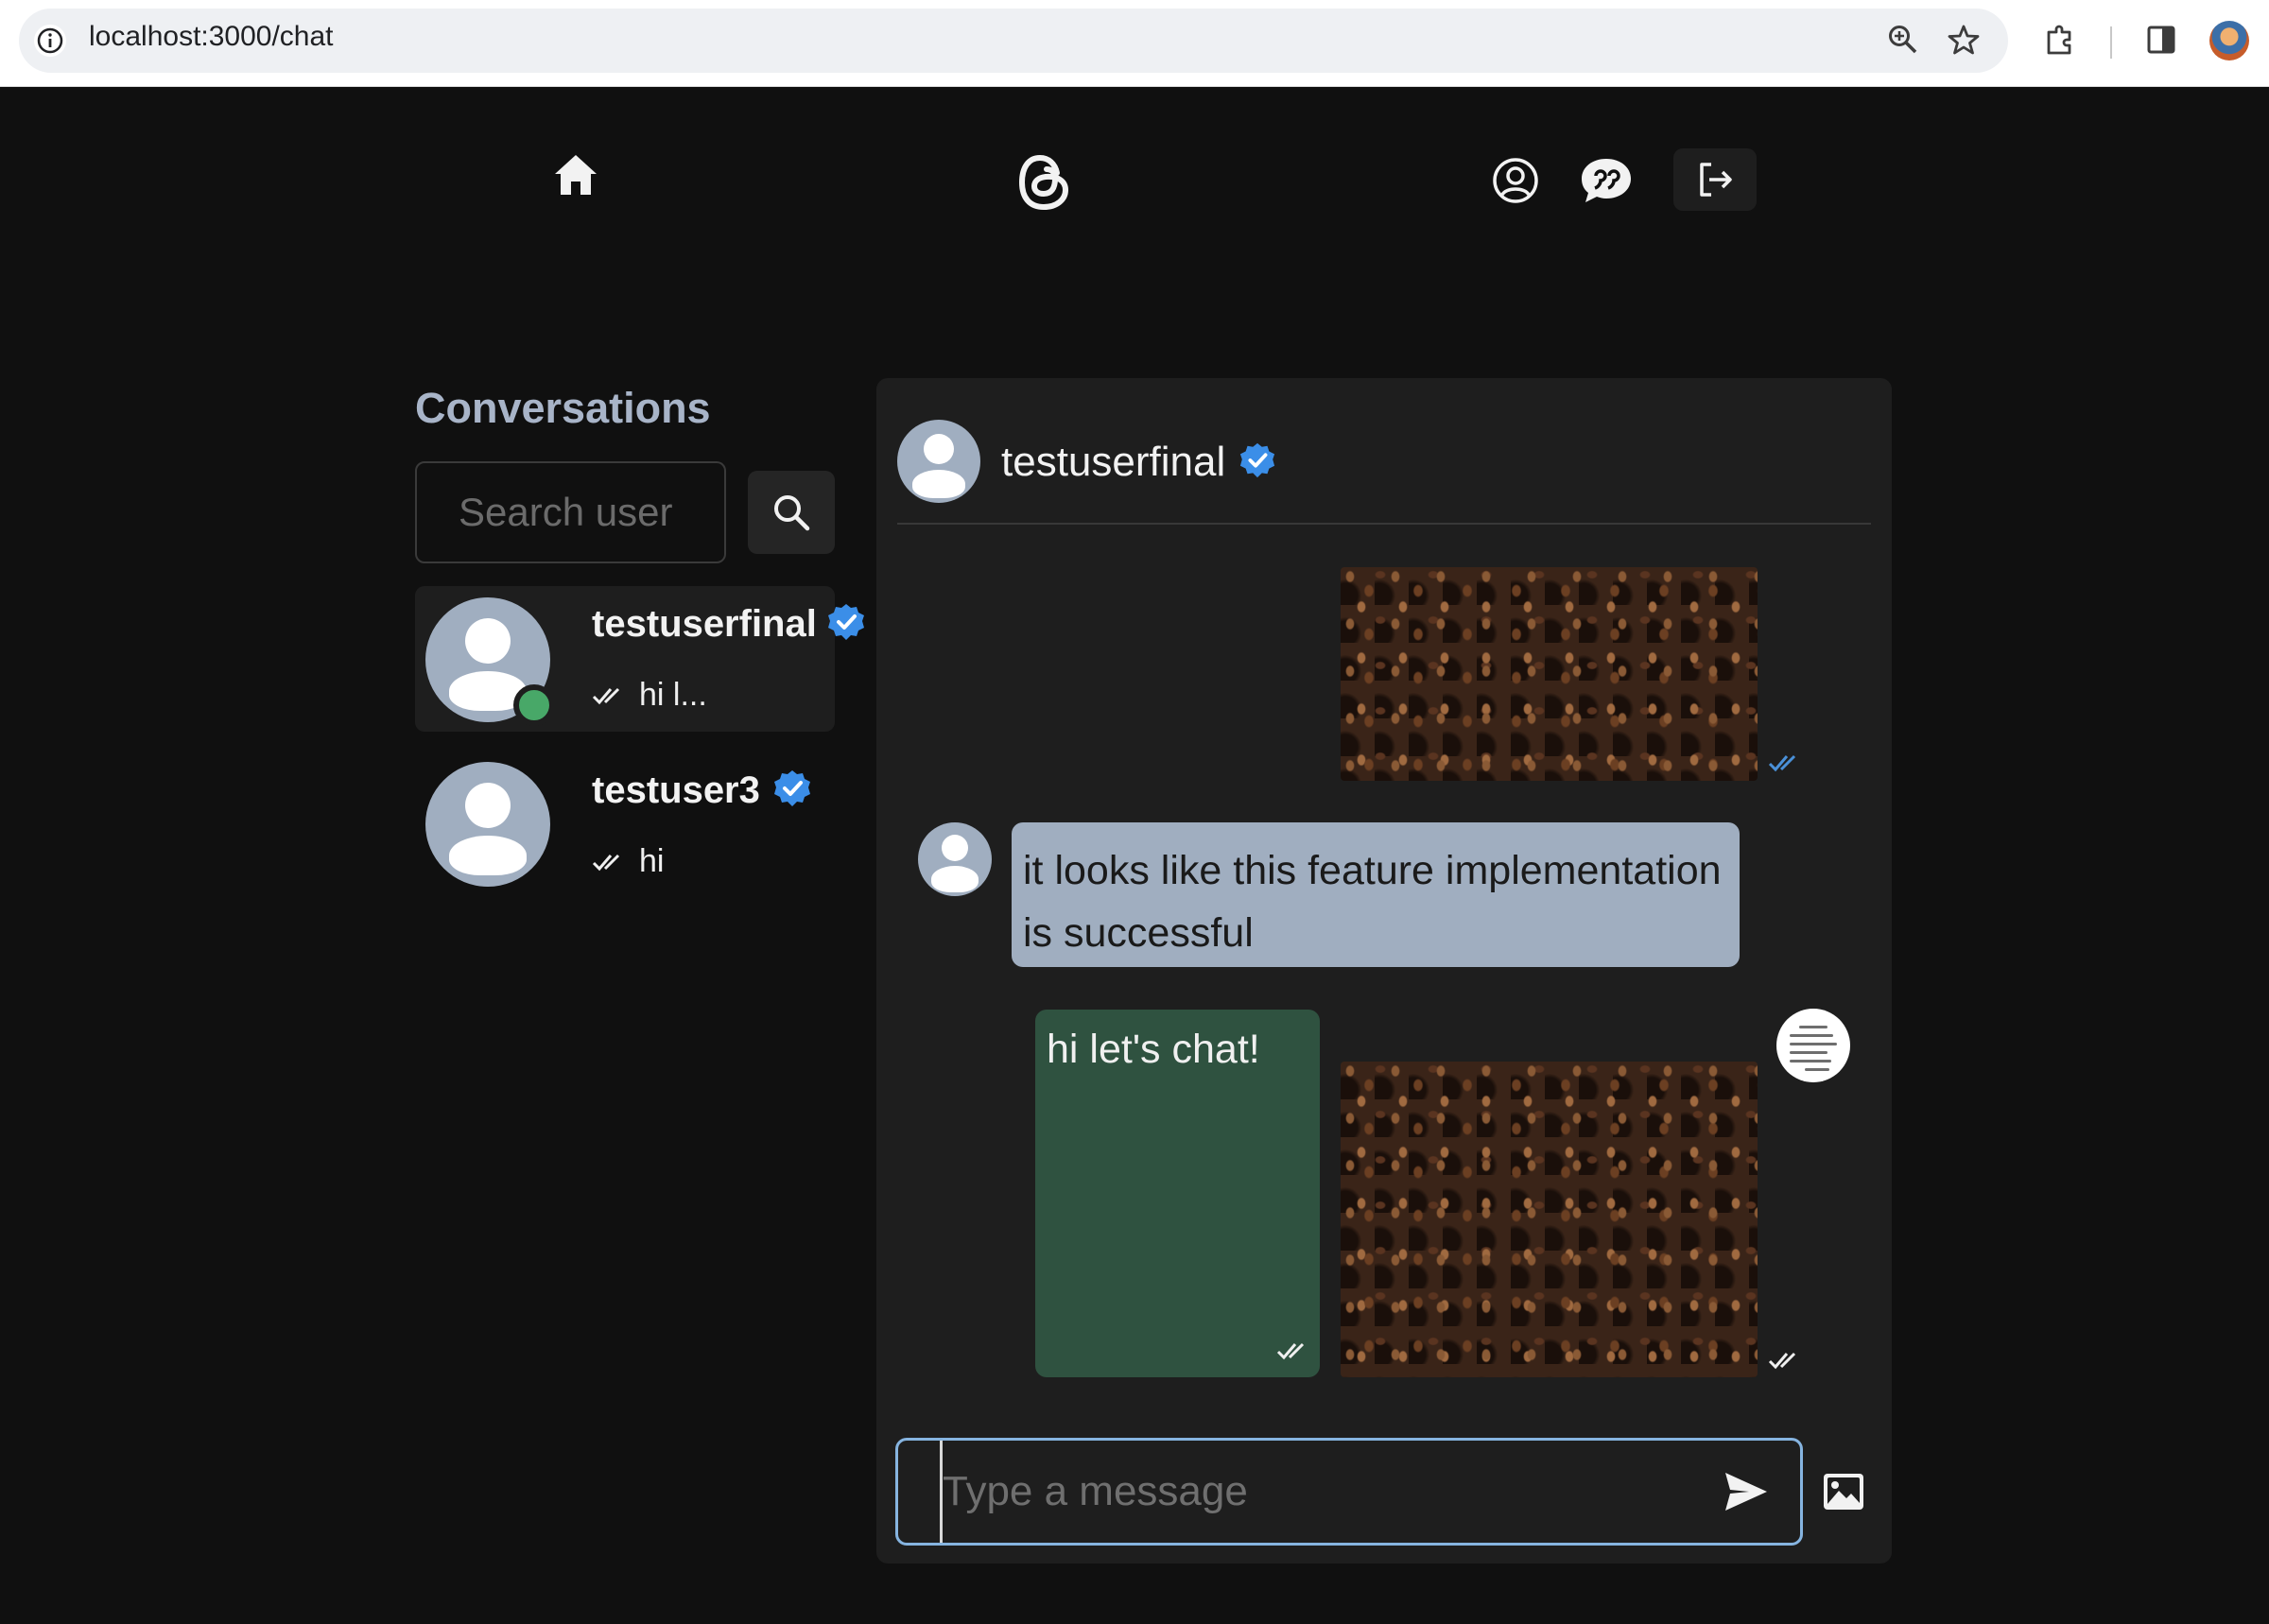 The width and height of the screenshot is (2269, 1624). What do you see at coordinates (2060, 40) in the screenshot?
I see `extensions-icon` at bounding box center [2060, 40].